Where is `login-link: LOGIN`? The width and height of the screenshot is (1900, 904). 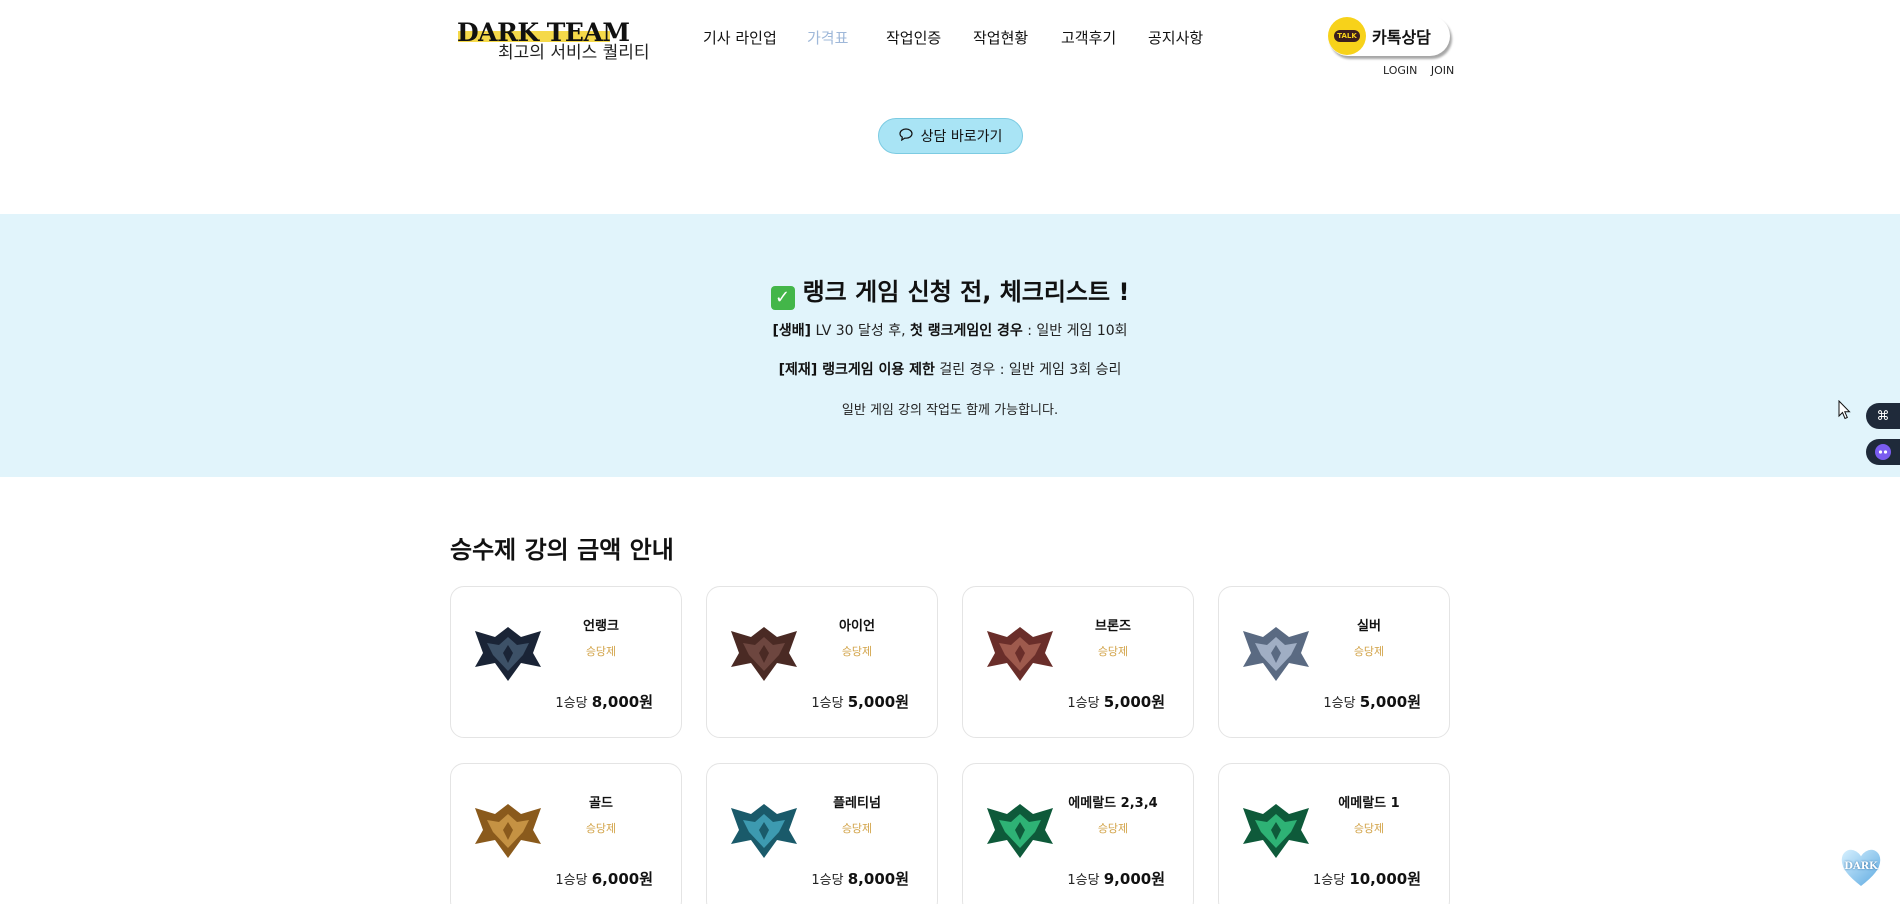
login-link: LOGIN is located at coordinates (1400, 70).